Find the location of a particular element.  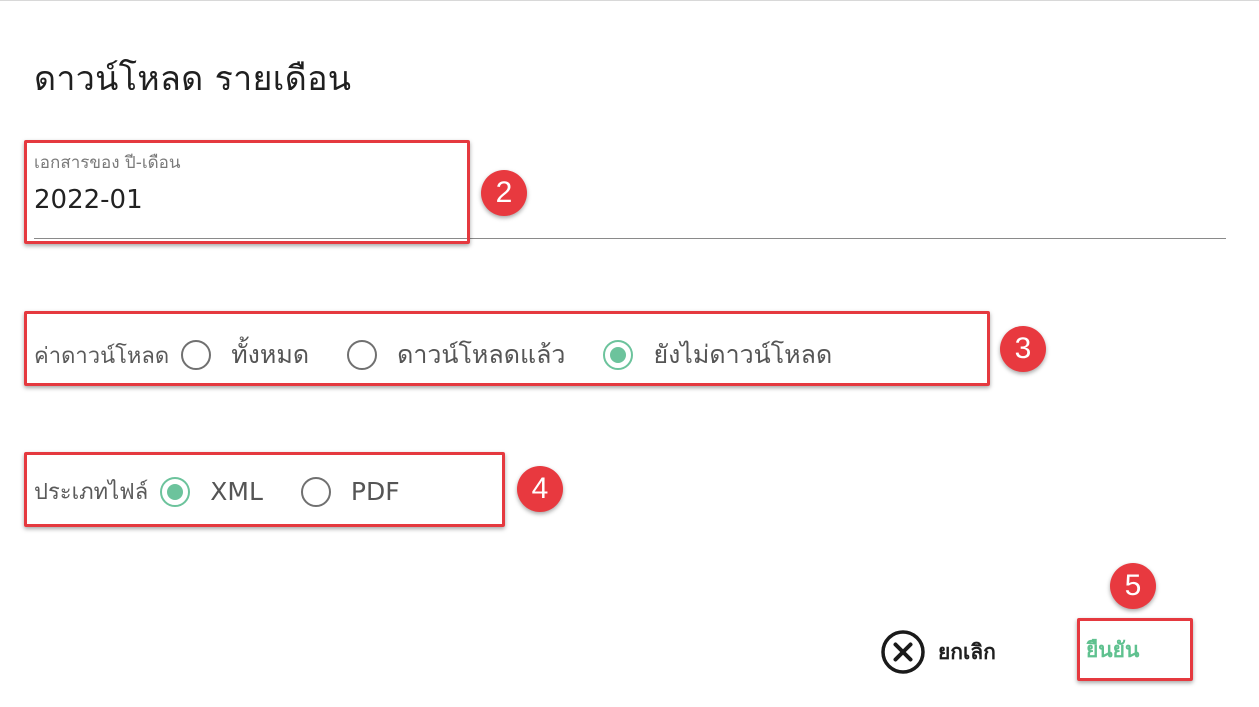

step-badge-4: 4 is located at coordinates (540, 489).